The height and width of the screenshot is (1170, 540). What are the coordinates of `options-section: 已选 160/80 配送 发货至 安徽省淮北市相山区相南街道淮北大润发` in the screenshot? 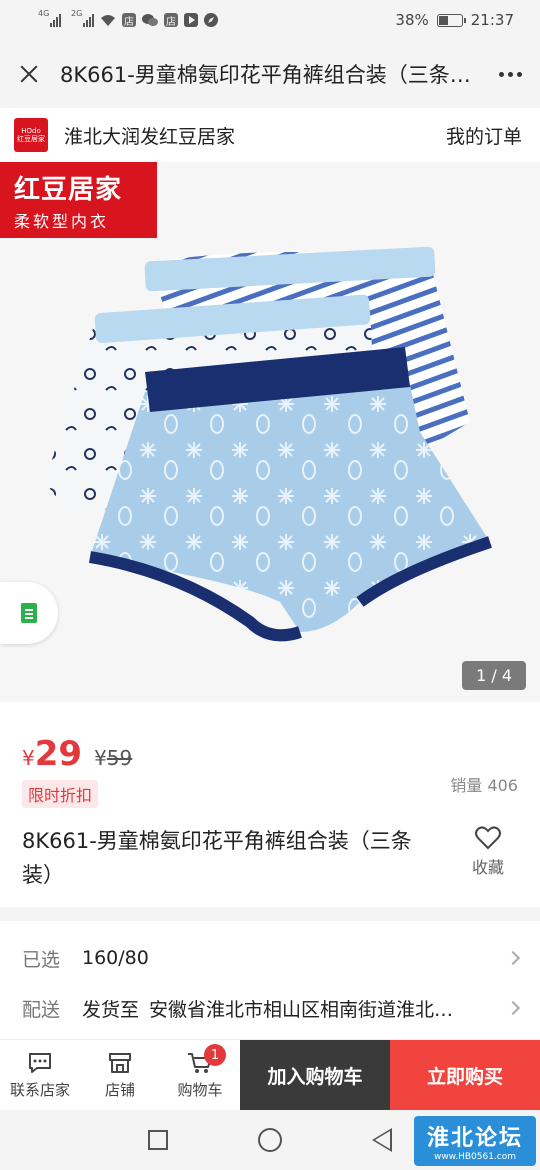 It's located at (270, 980).